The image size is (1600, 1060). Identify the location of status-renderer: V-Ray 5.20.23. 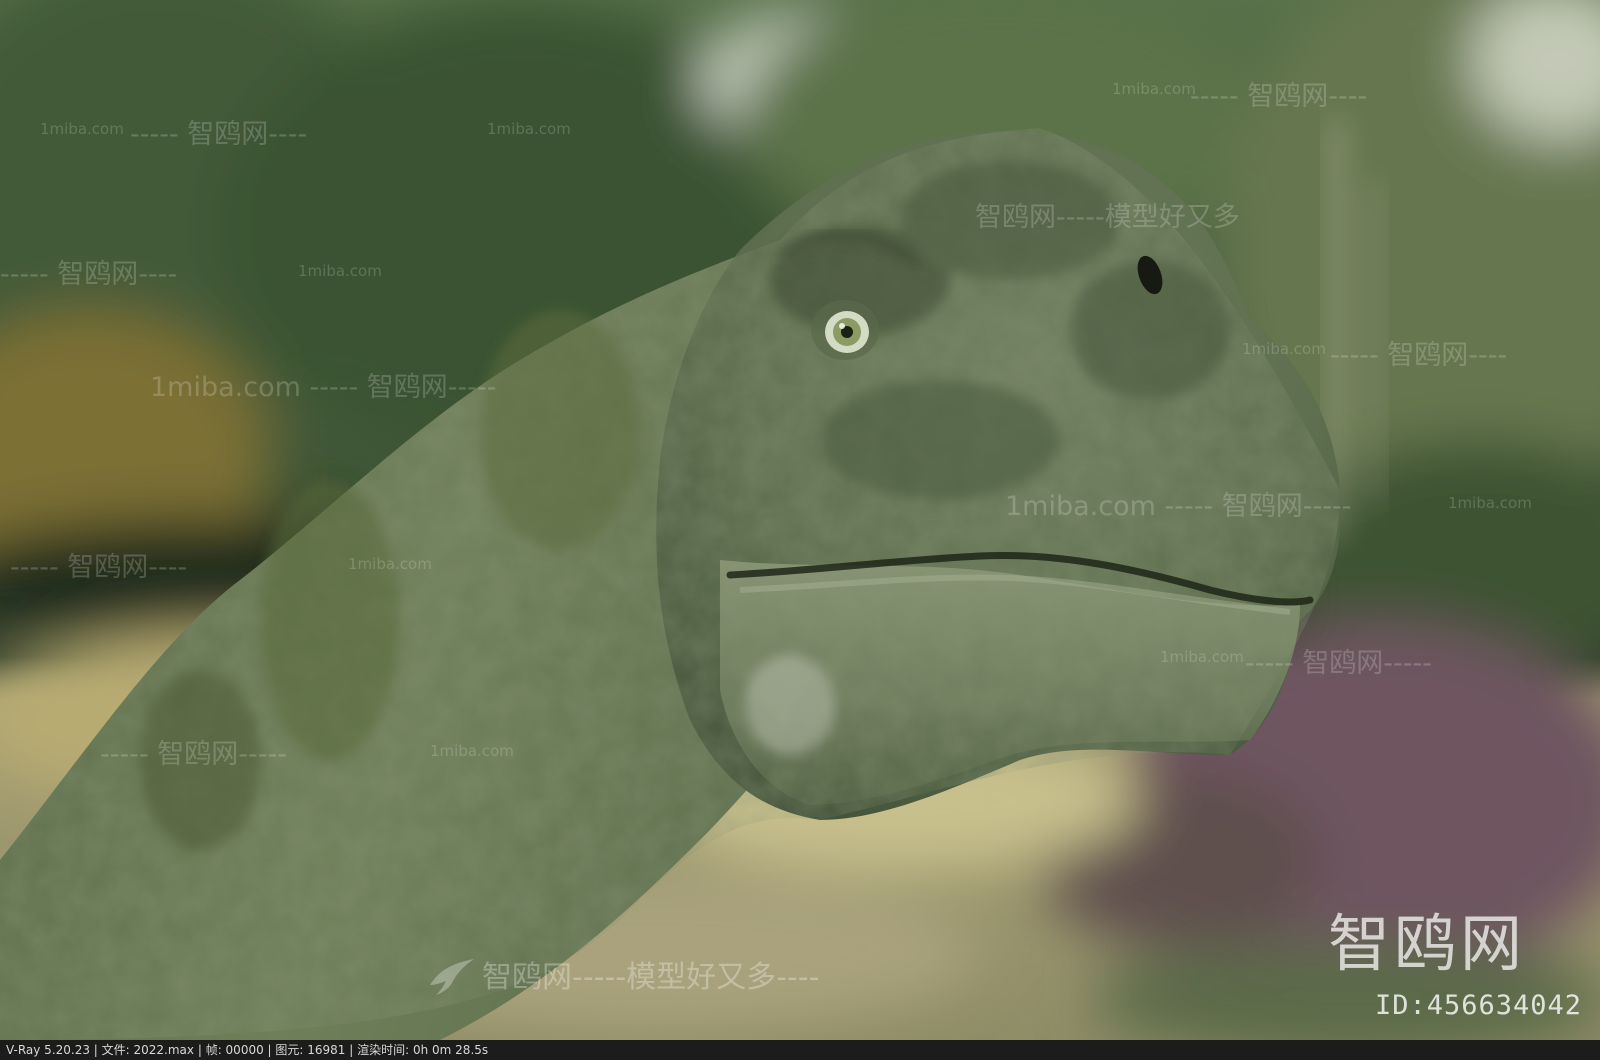
(48, 1050).